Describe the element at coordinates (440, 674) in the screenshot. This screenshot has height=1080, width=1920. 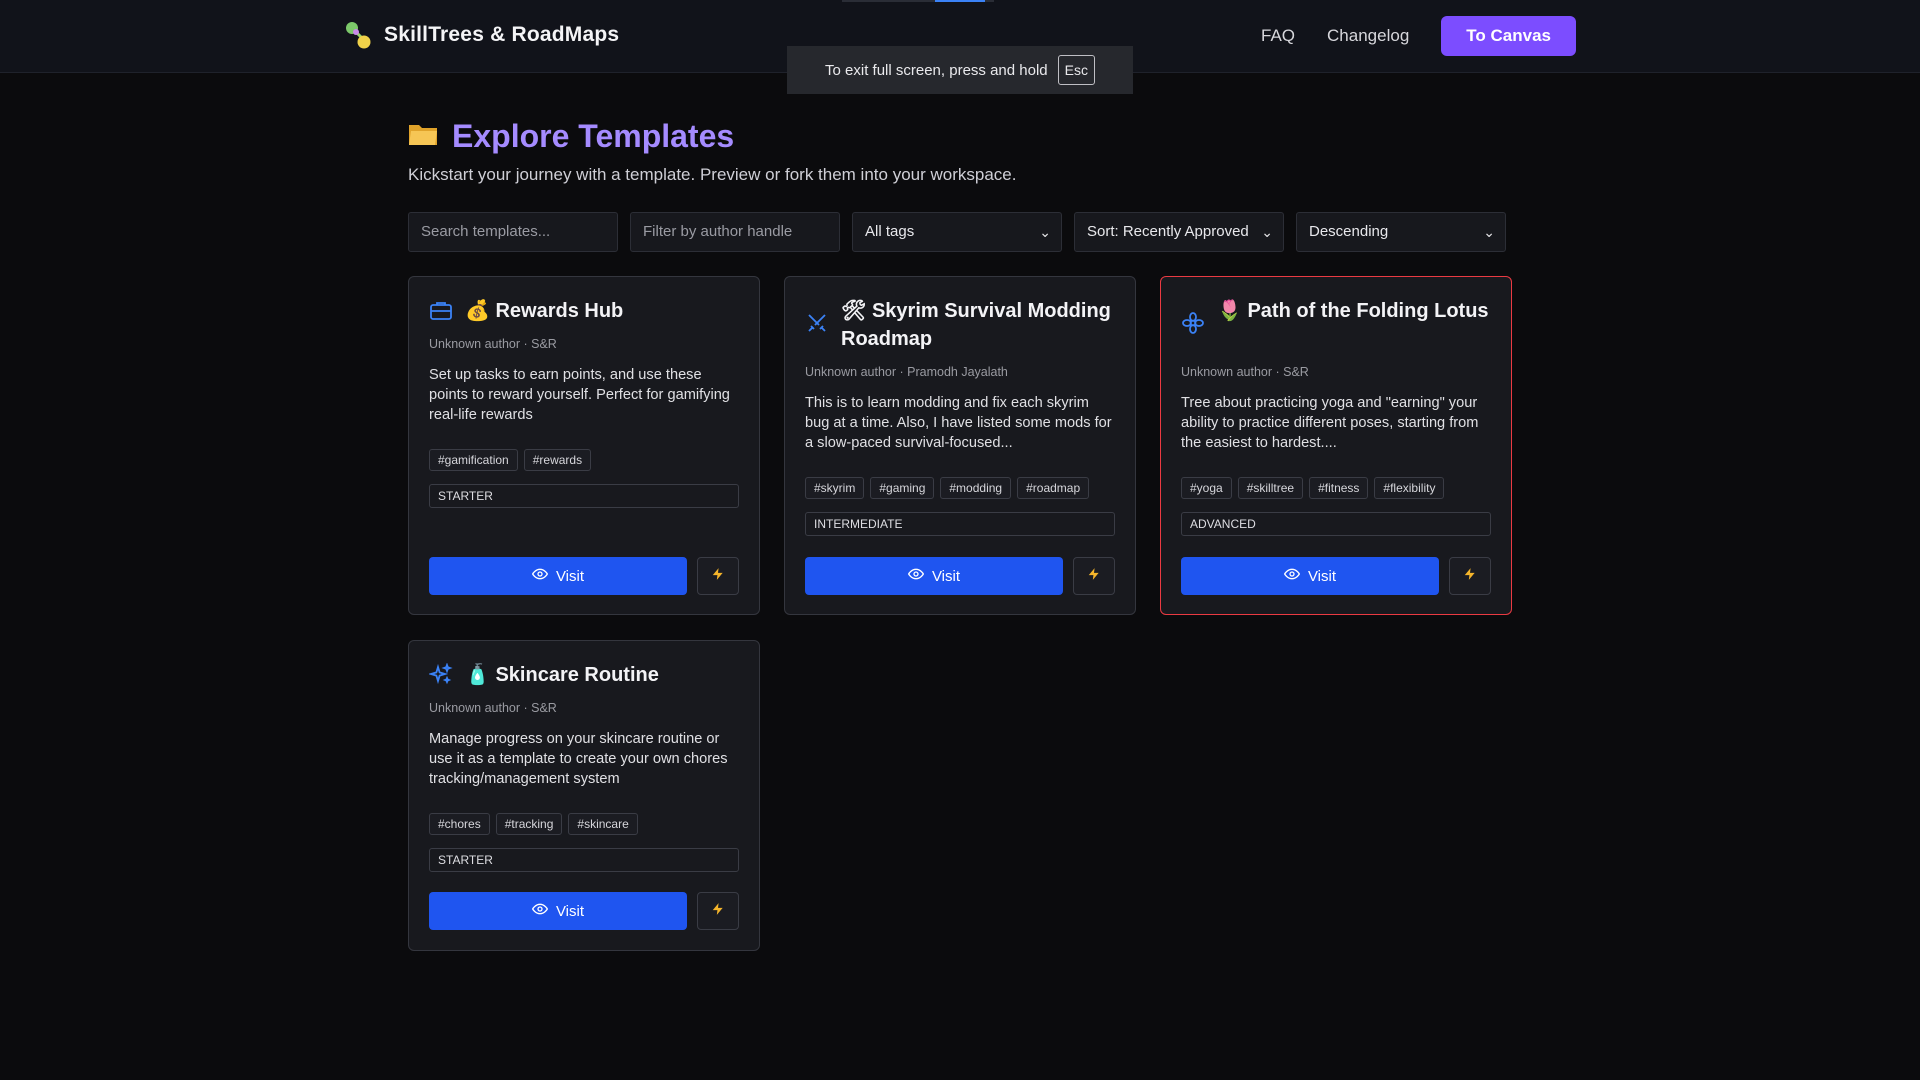
I see `sparkles-icon` at that location.